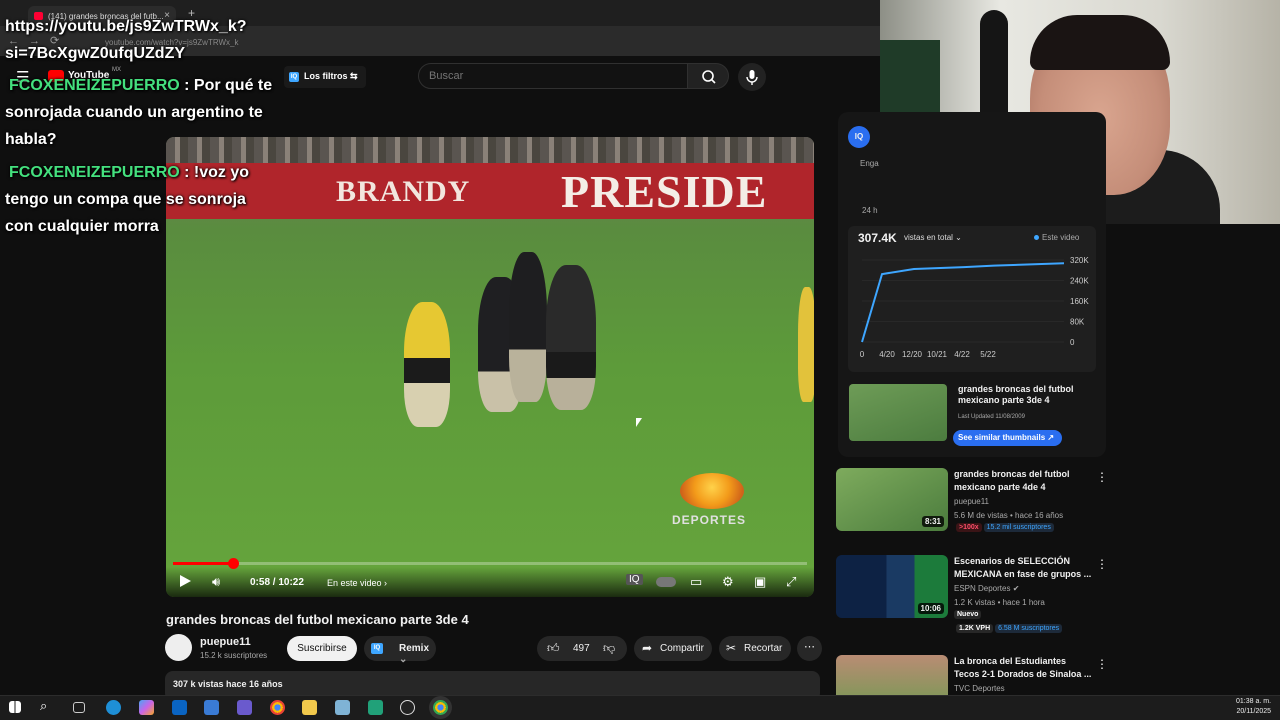  Describe the element at coordinates (999, 602) in the screenshot. I see `rec-meta: 1.2 K vistas • hace 1 hora` at that location.